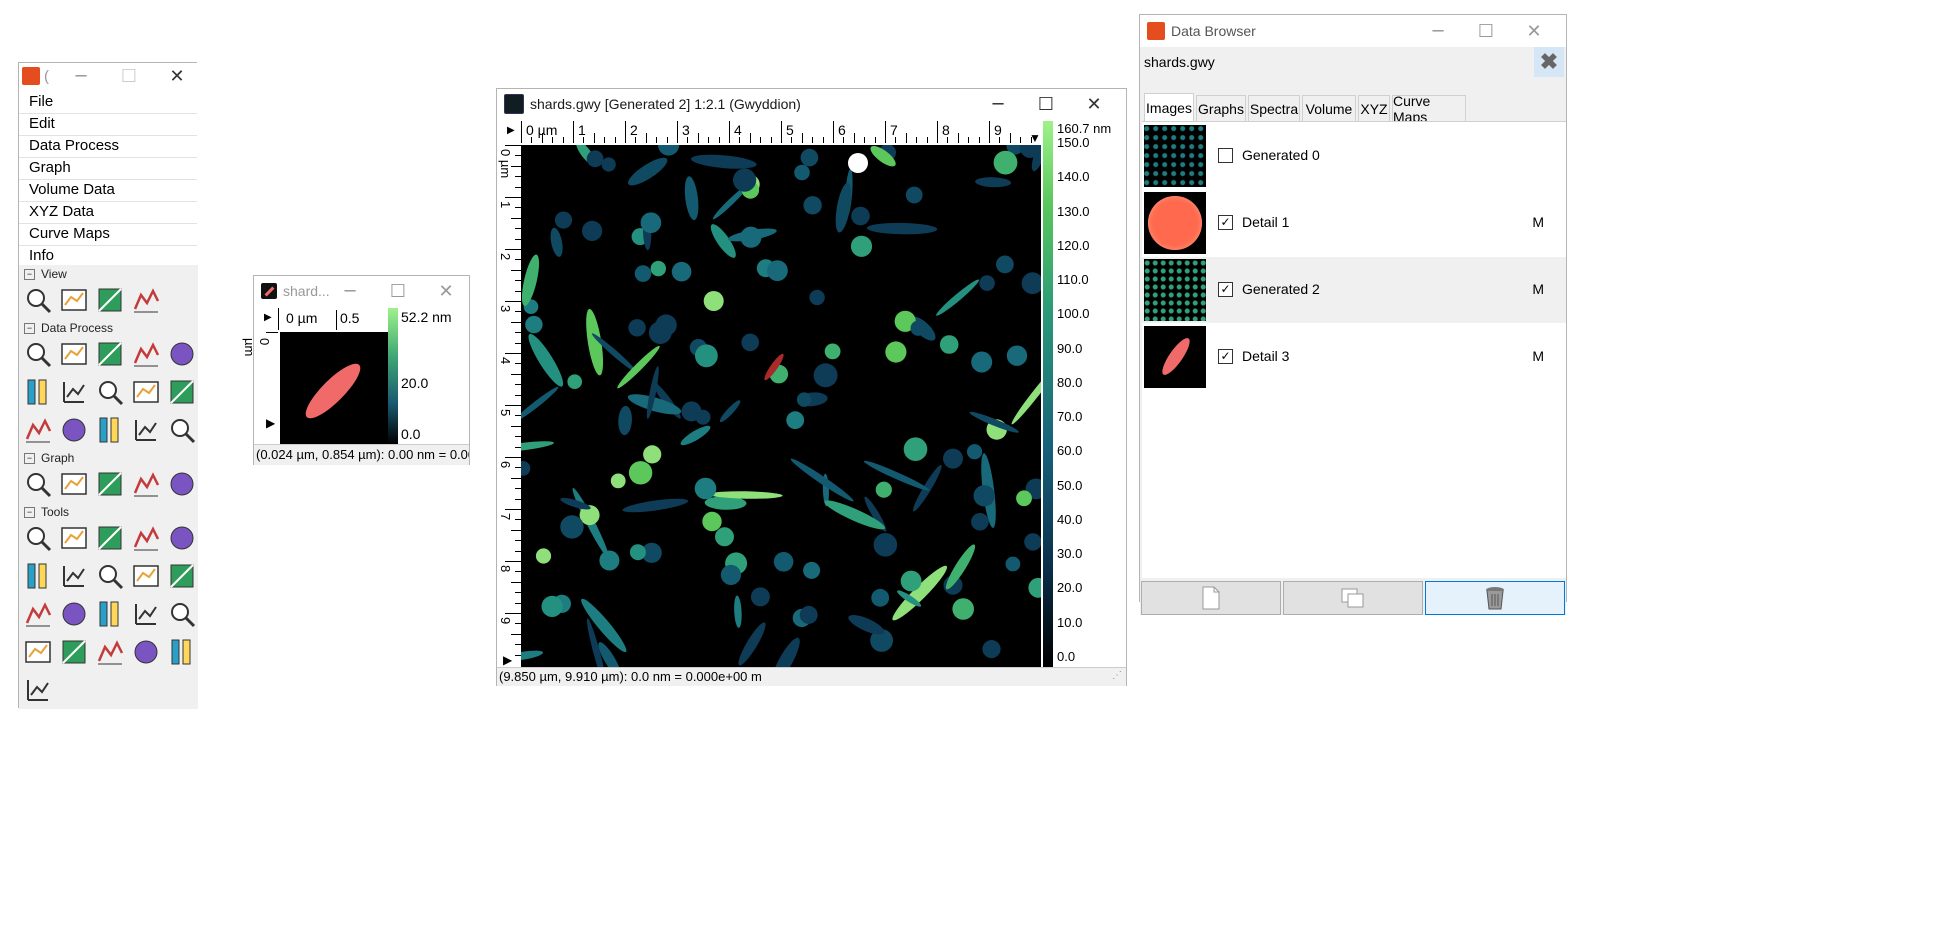  I want to click on resize-grip-icon: ⋰, so click(1117, 675).